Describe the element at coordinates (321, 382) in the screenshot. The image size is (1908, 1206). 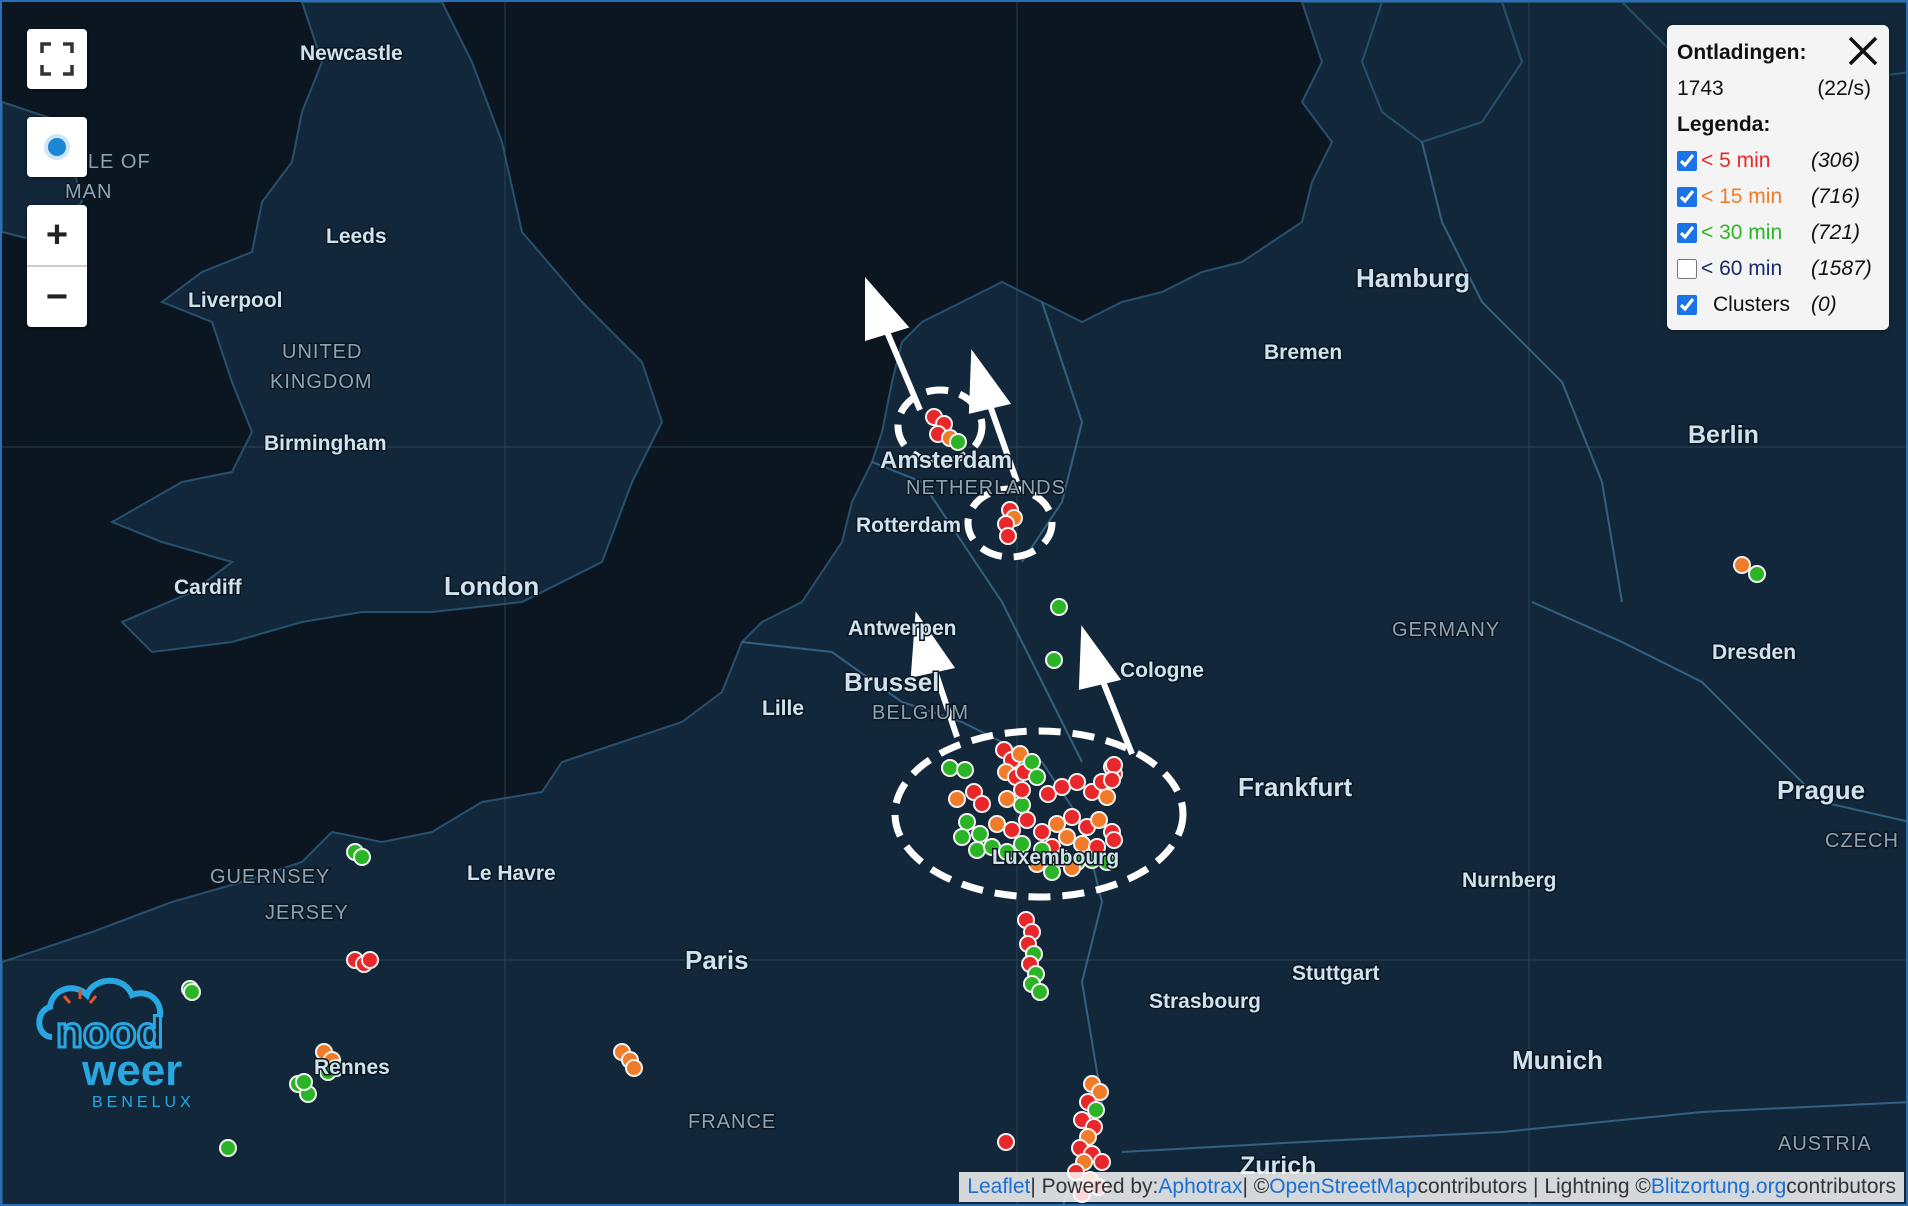
I see `country-label: KINGDOM` at that location.